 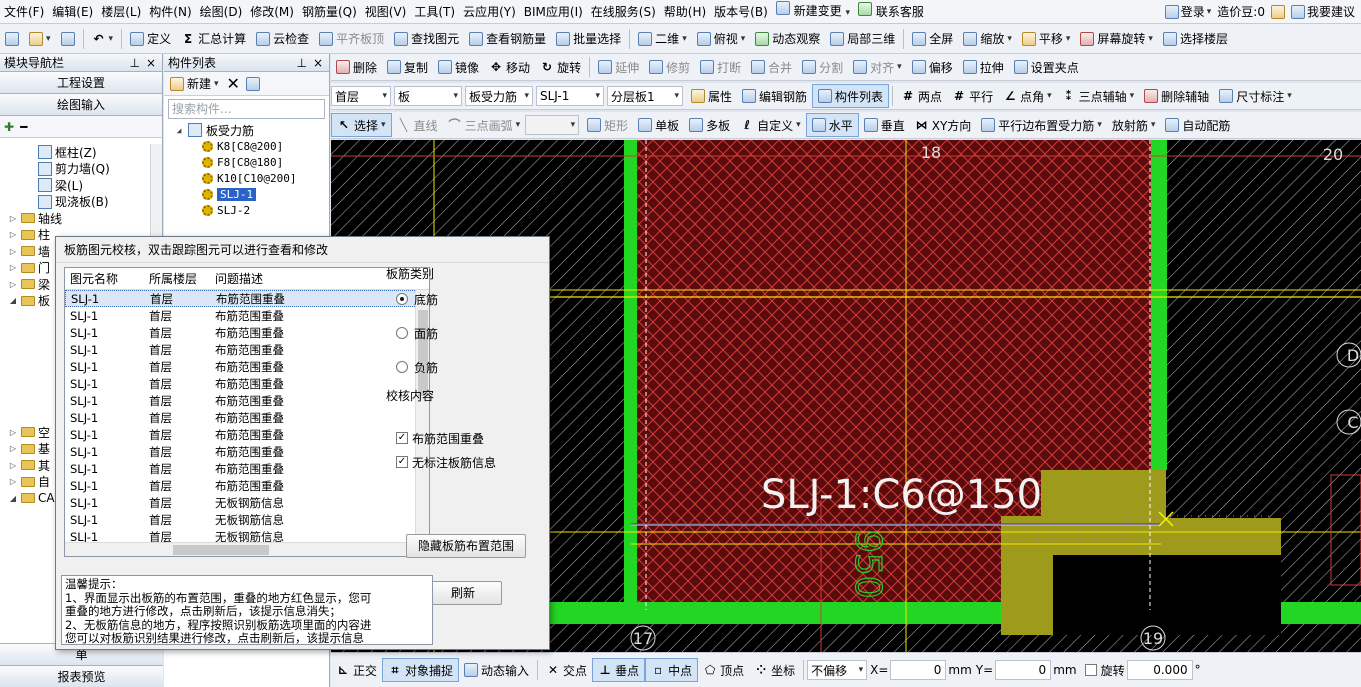 What do you see at coordinates (361, 96) in the screenshot?
I see `floor-select: 首层 ▾` at bounding box center [361, 96].